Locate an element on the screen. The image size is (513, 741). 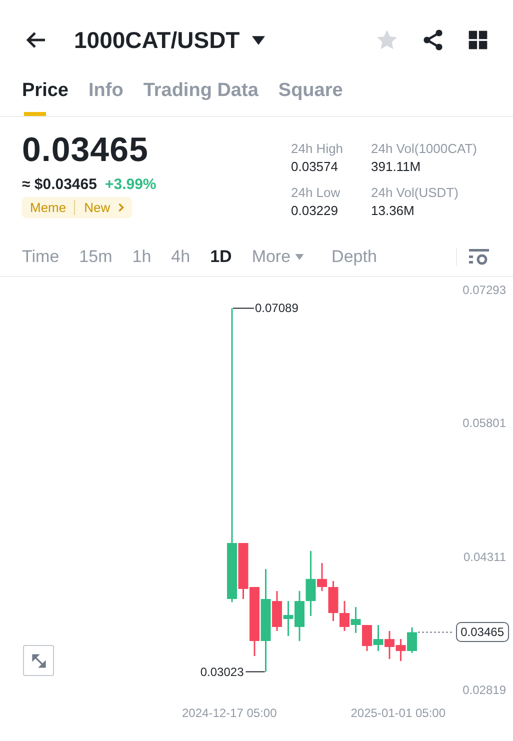
stat-value: 391.11M is located at coordinates (396, 166).